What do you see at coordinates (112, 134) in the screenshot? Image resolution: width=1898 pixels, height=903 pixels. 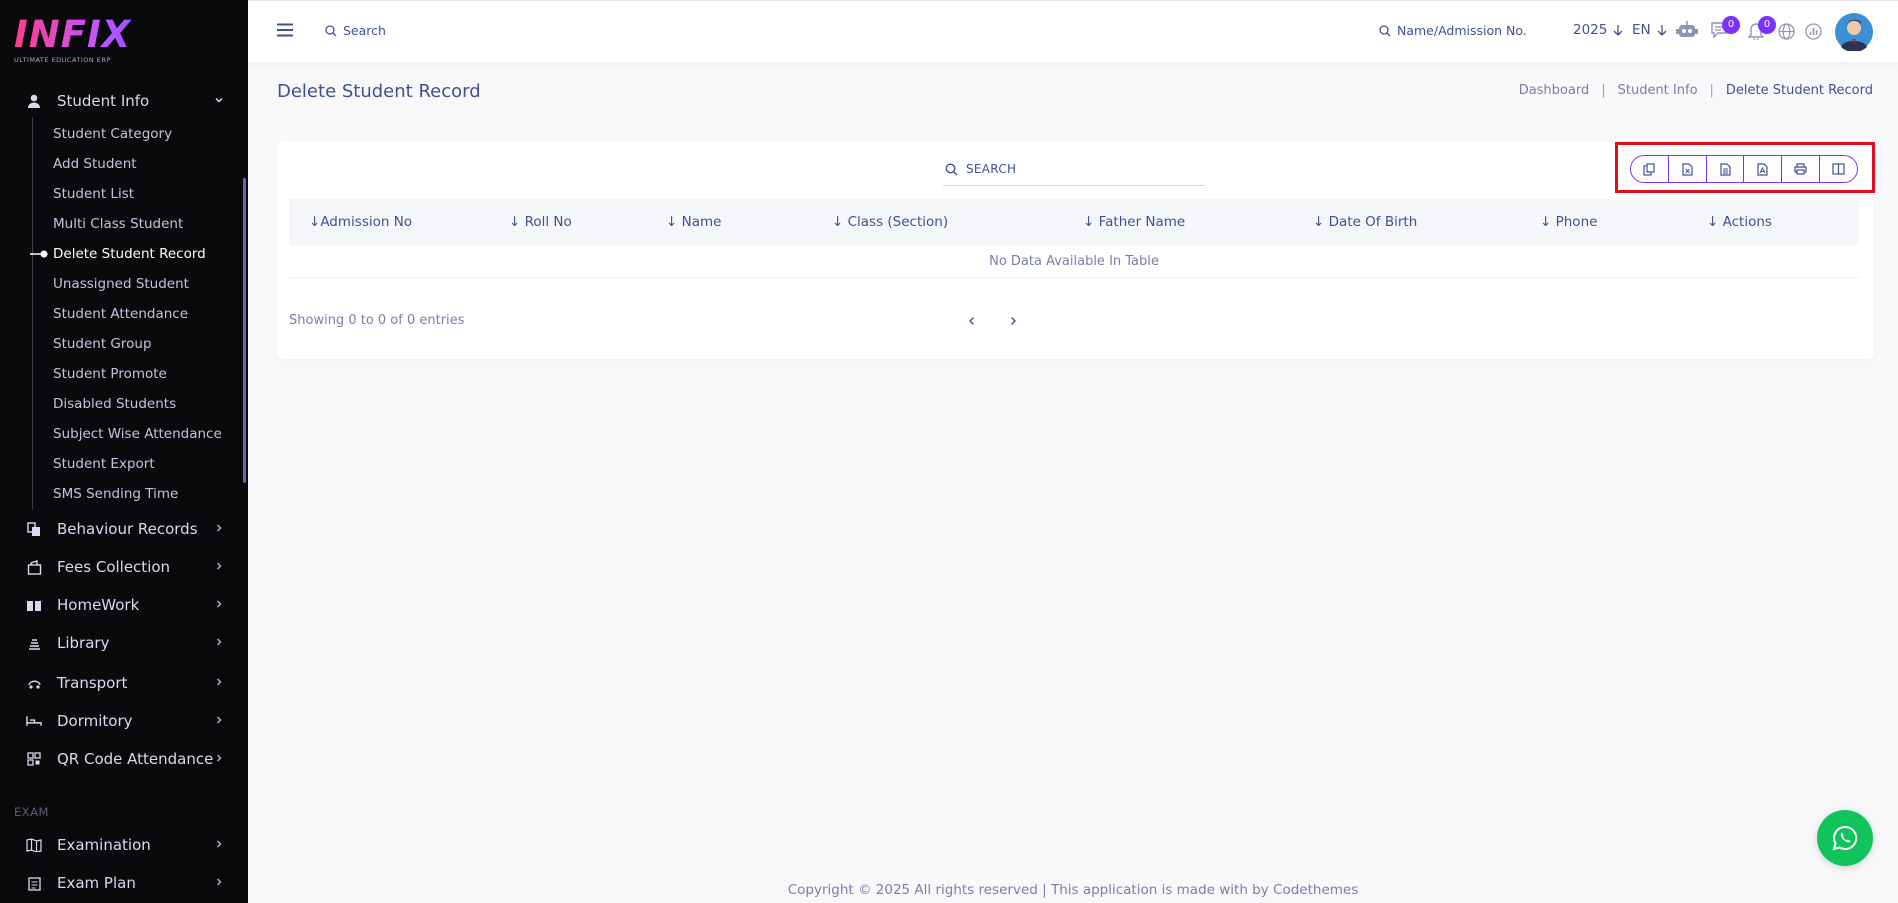 I see `sidebar-item-student-category: Student Category` at bounding box center [112, 134].